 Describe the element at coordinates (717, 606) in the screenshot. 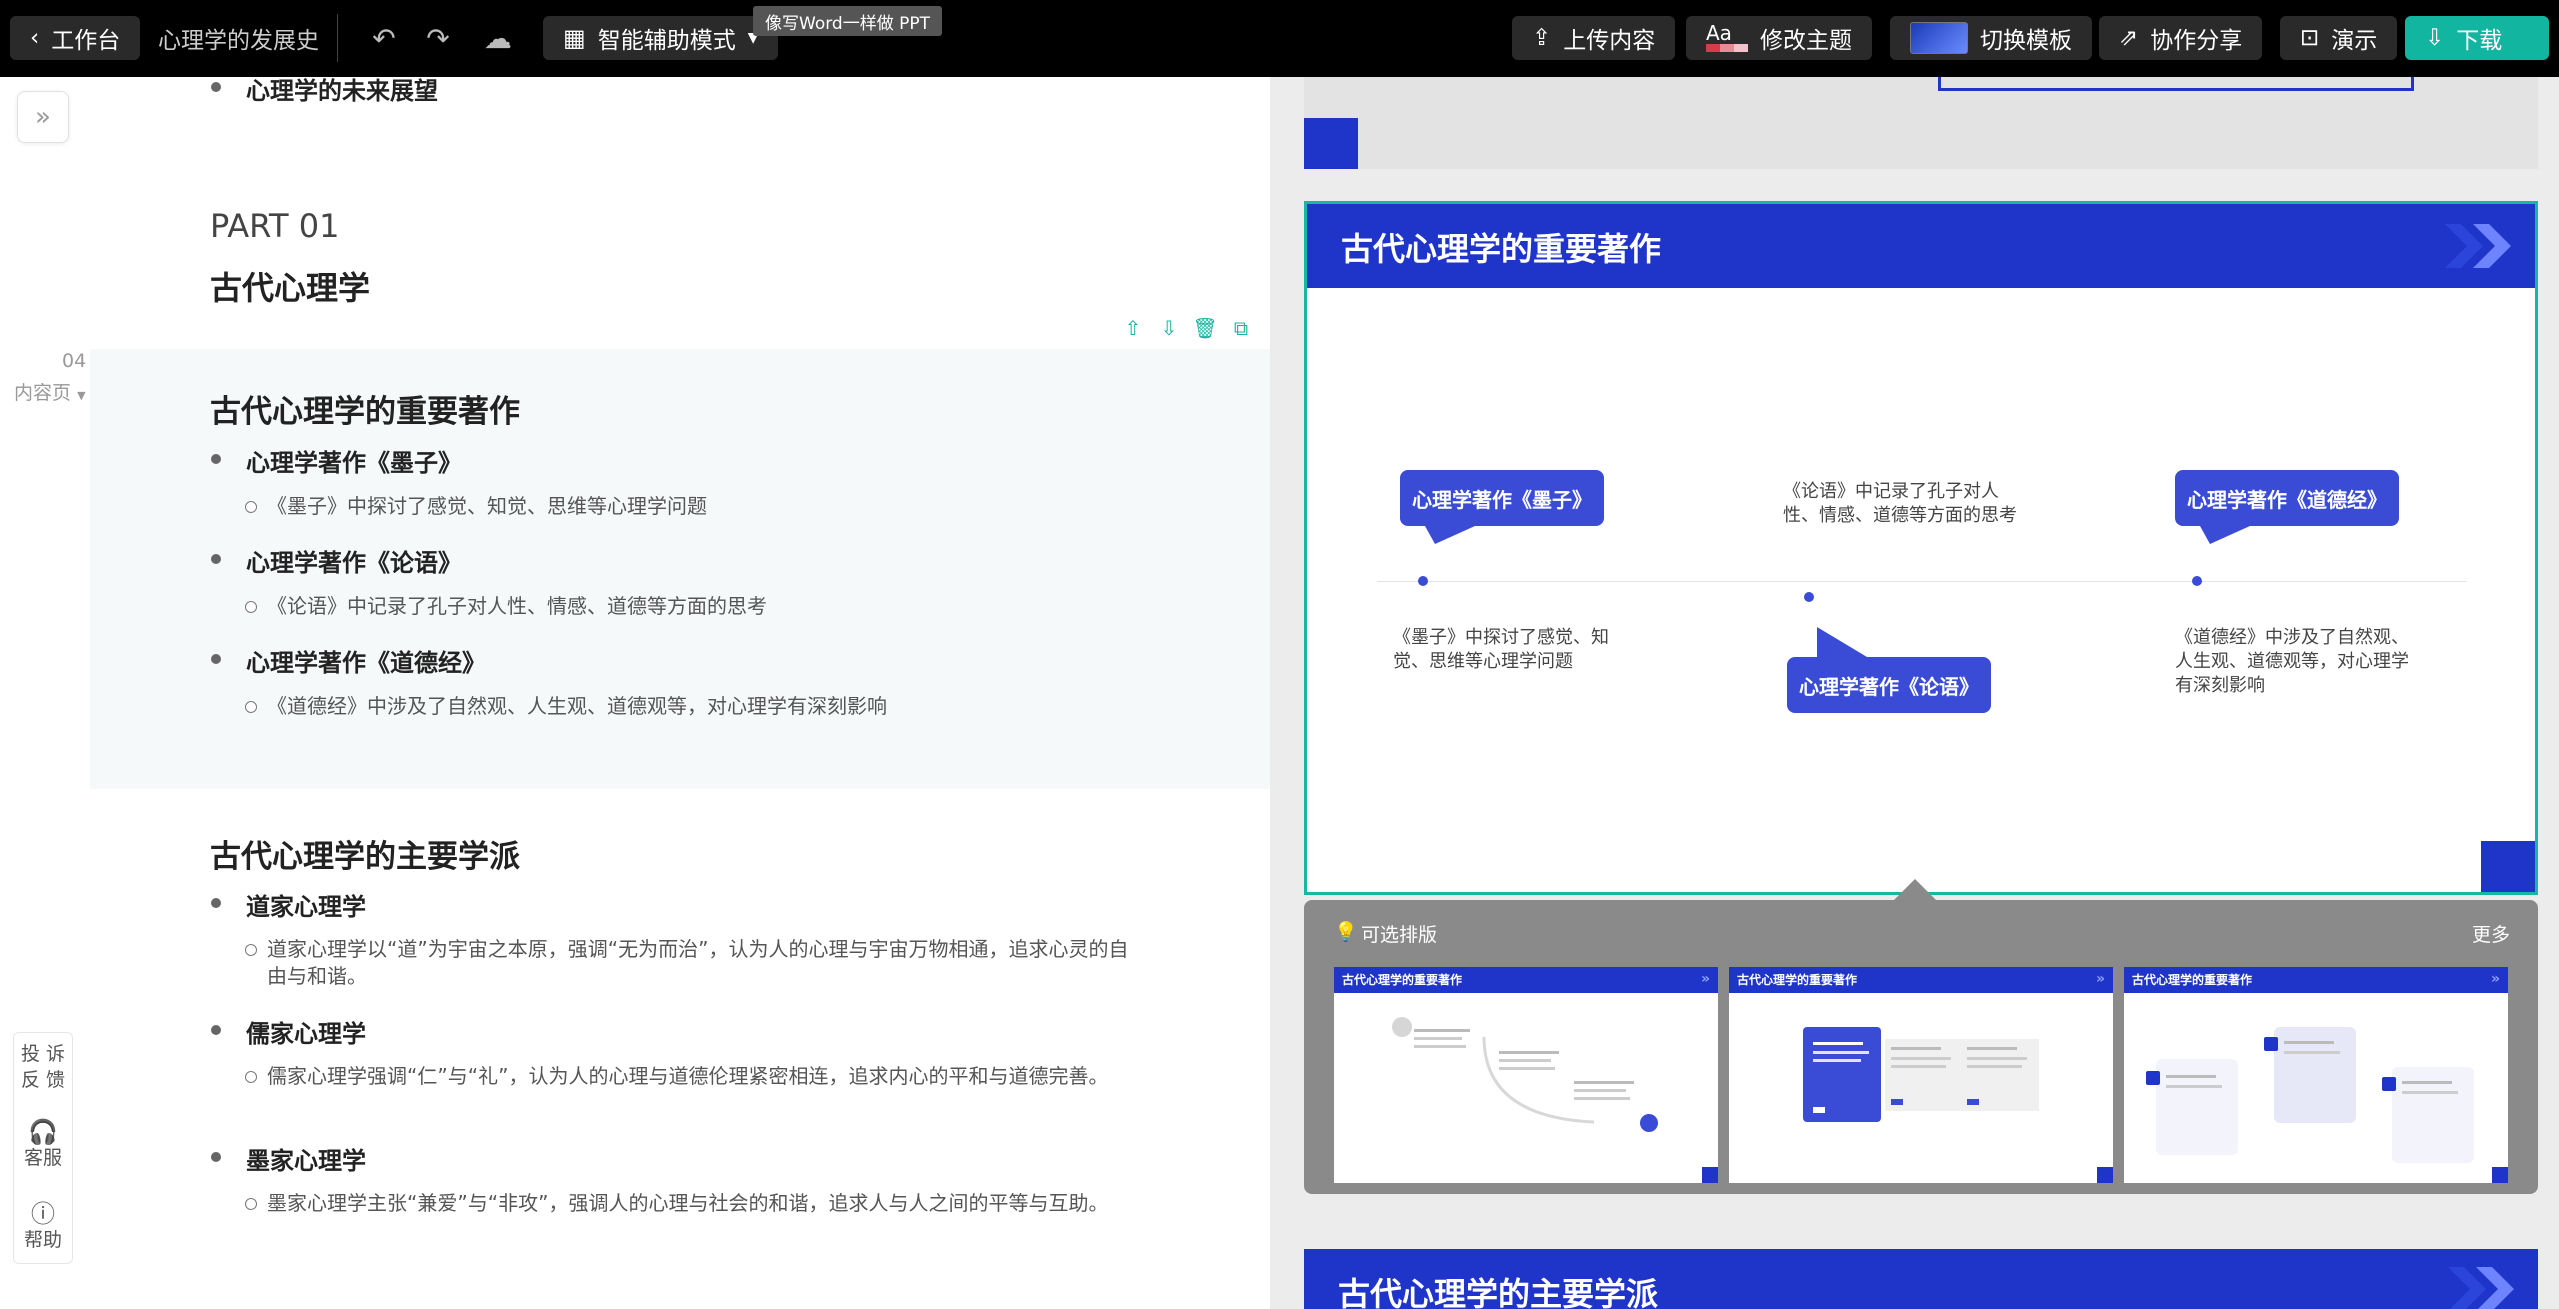

I see `outline-detail: 《论语》中记录了孔子对人性、情感、道德等方面的思考` at that location.